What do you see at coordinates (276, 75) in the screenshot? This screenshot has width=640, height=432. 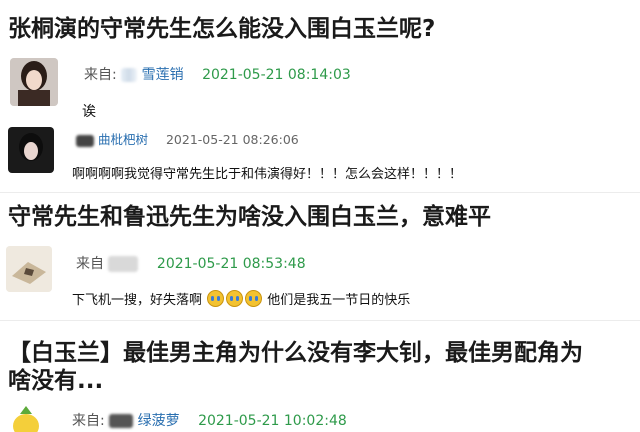 I see `comment-time: 2021-05-21 08:14:03` at bounding box center [276, 75].